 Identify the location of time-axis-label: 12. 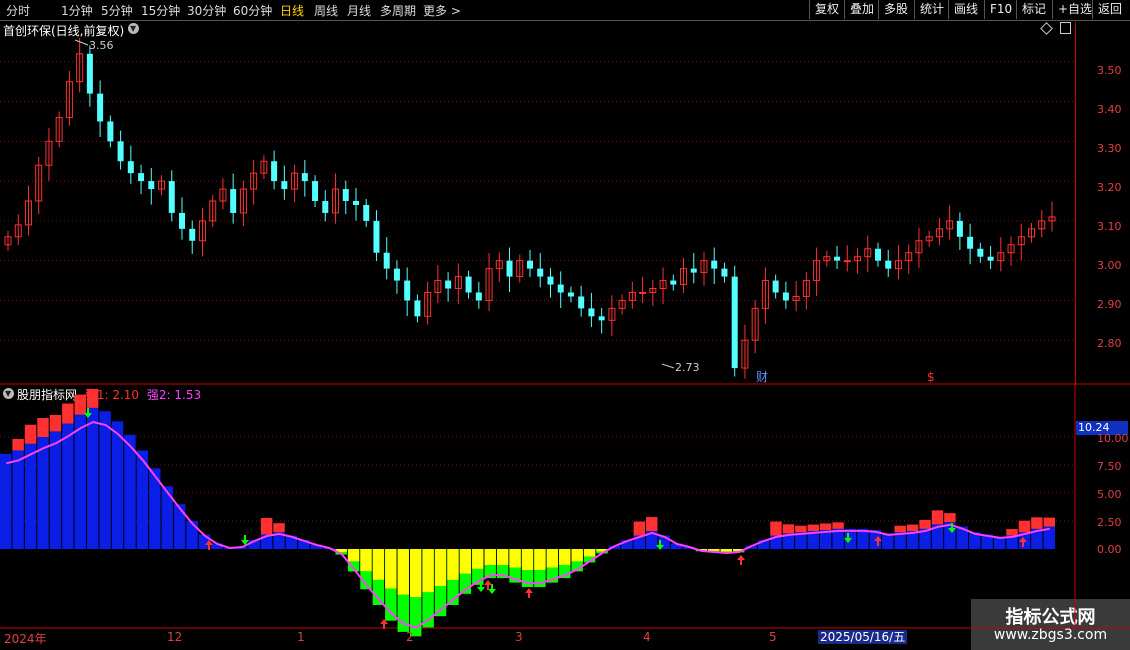
(175, 637).